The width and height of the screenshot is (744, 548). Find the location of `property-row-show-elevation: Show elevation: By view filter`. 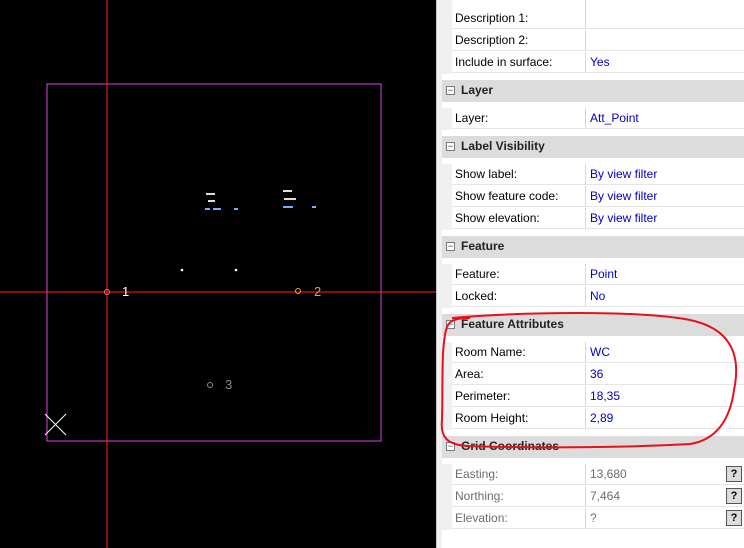

property-row-show-elevation: Show elevation: By view filter is located at coordinates (593, 219).